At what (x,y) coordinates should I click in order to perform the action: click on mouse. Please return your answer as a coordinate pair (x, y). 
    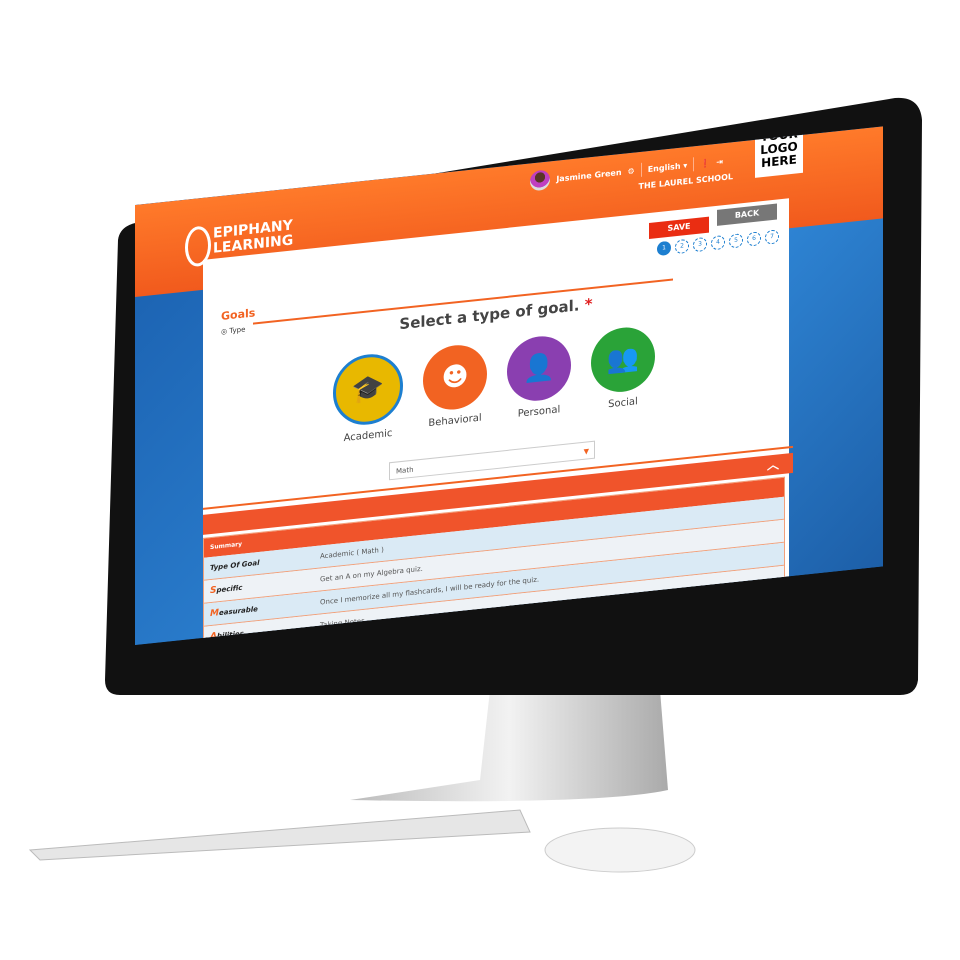
    Looking at the image, I should click on (620, 850).